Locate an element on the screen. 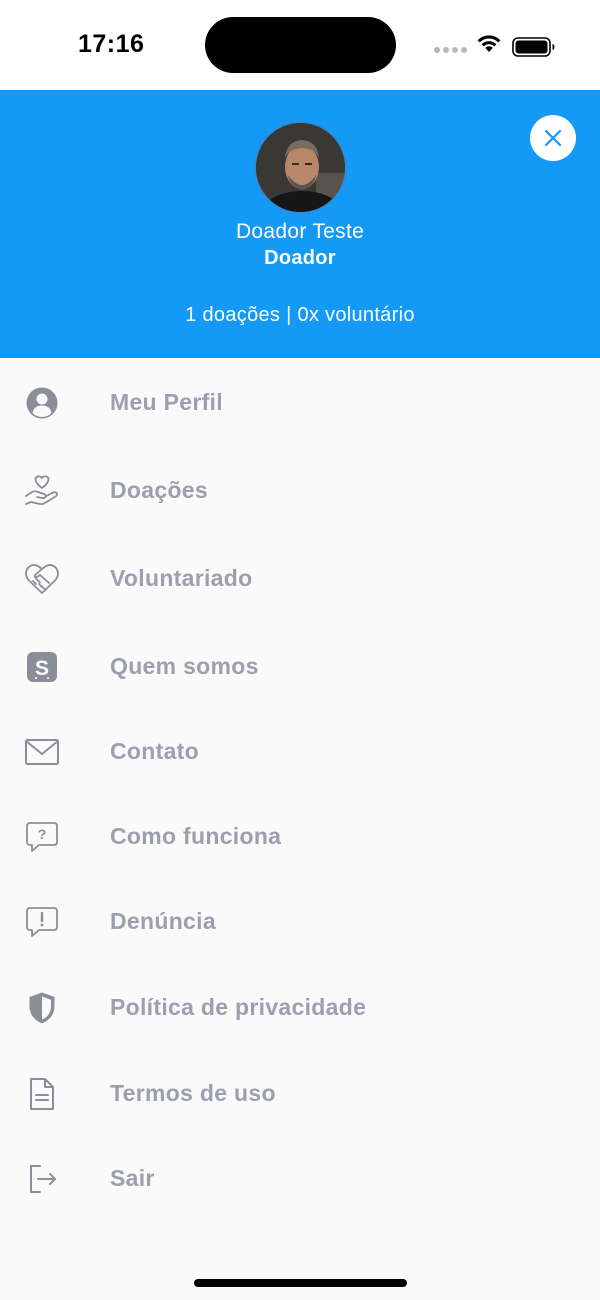 Image resolution: width=600 pixels, height=1300 pixels. dynamic-island is located at coordinates (300, 45).